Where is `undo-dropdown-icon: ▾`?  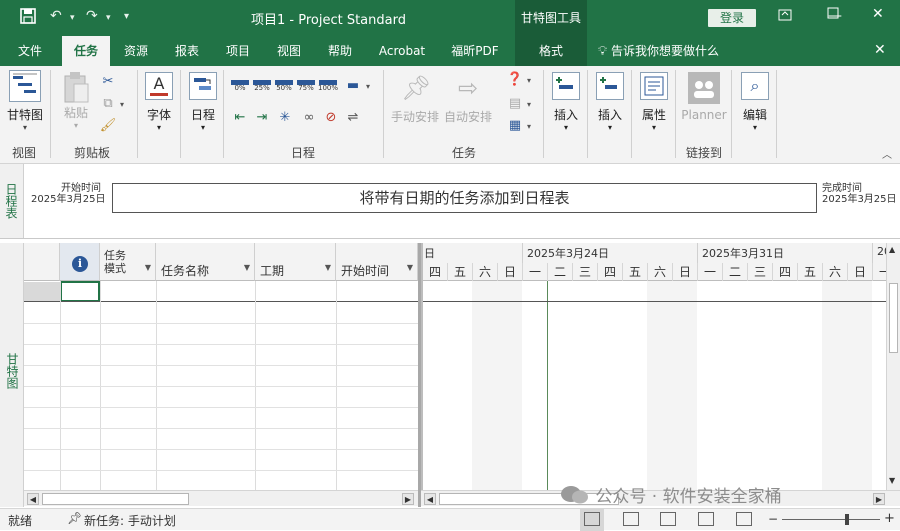
undo-dropdown-icon: ▾ is located at coordinates (72, 18).